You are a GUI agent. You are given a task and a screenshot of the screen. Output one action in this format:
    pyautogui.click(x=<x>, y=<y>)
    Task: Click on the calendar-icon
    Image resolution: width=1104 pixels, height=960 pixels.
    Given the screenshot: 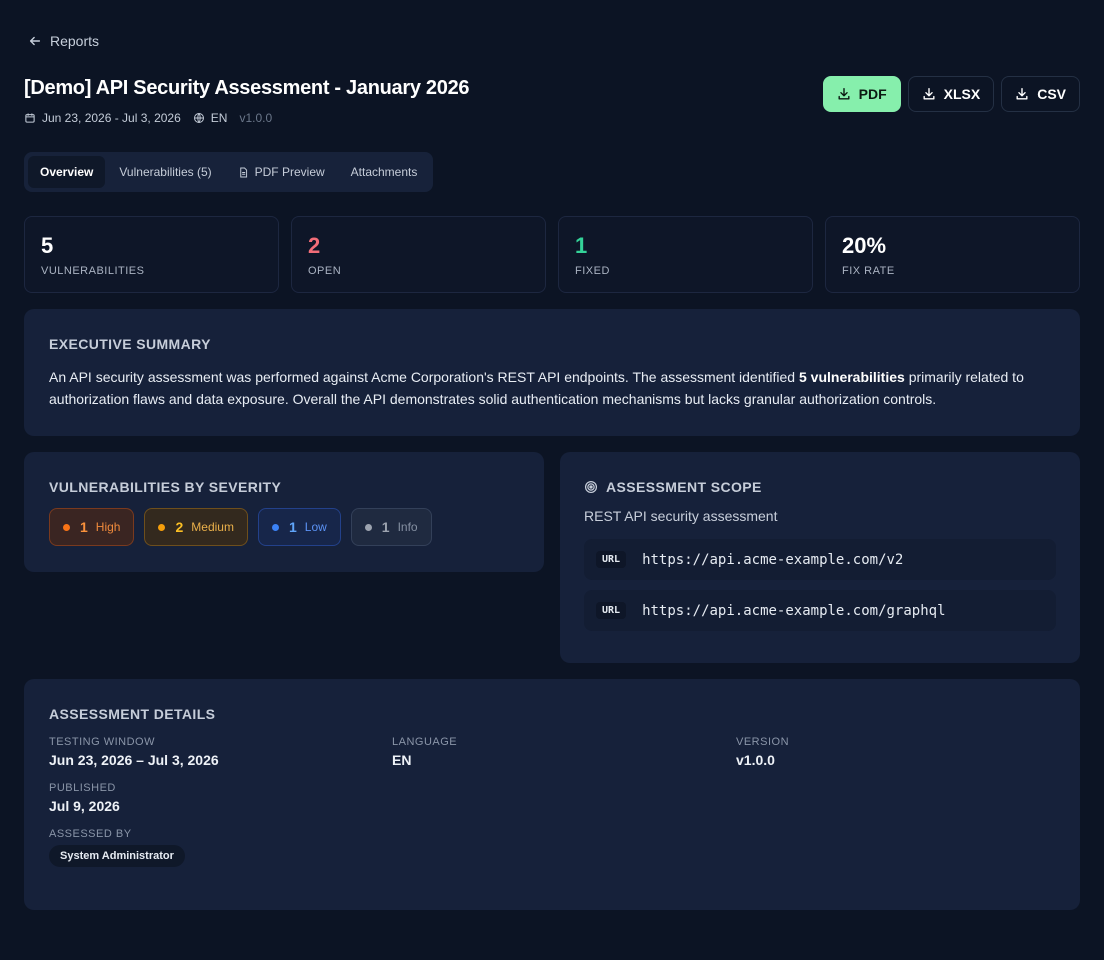 What is the action you would take?
    pyautogui.click(x=30, y=118)
    